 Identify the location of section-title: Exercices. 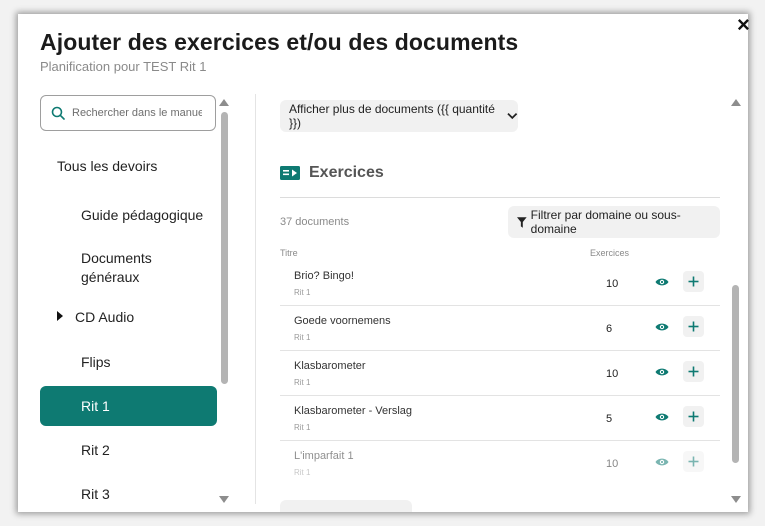
(346, 172).